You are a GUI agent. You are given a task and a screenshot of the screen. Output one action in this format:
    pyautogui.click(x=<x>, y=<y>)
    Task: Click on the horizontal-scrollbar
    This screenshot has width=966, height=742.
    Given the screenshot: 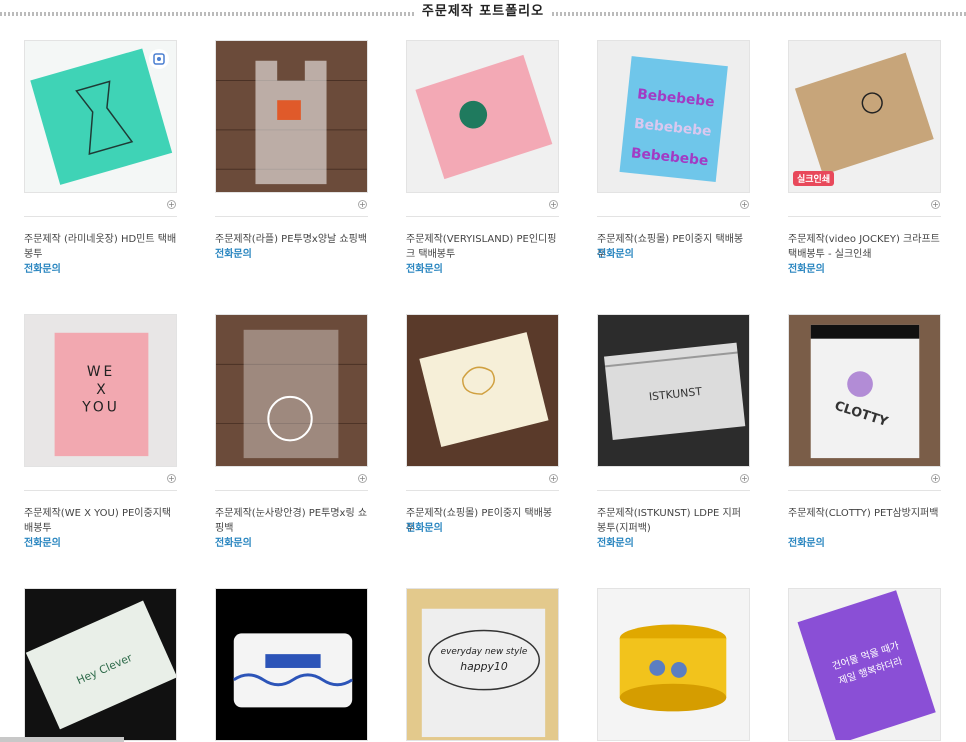 What is the action you would take?
    pyautogui.click(x=62, y=739)
    